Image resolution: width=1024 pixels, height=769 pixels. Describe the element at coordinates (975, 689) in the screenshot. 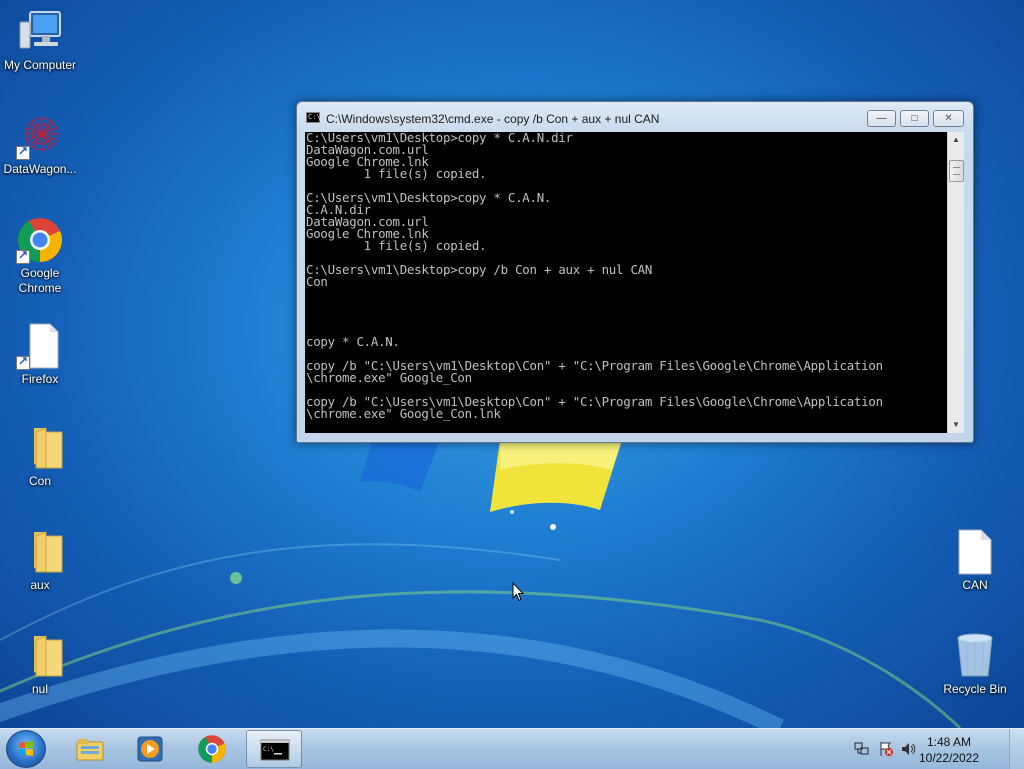

I see `desktop-icon-label: Recycle Bin` at that location.